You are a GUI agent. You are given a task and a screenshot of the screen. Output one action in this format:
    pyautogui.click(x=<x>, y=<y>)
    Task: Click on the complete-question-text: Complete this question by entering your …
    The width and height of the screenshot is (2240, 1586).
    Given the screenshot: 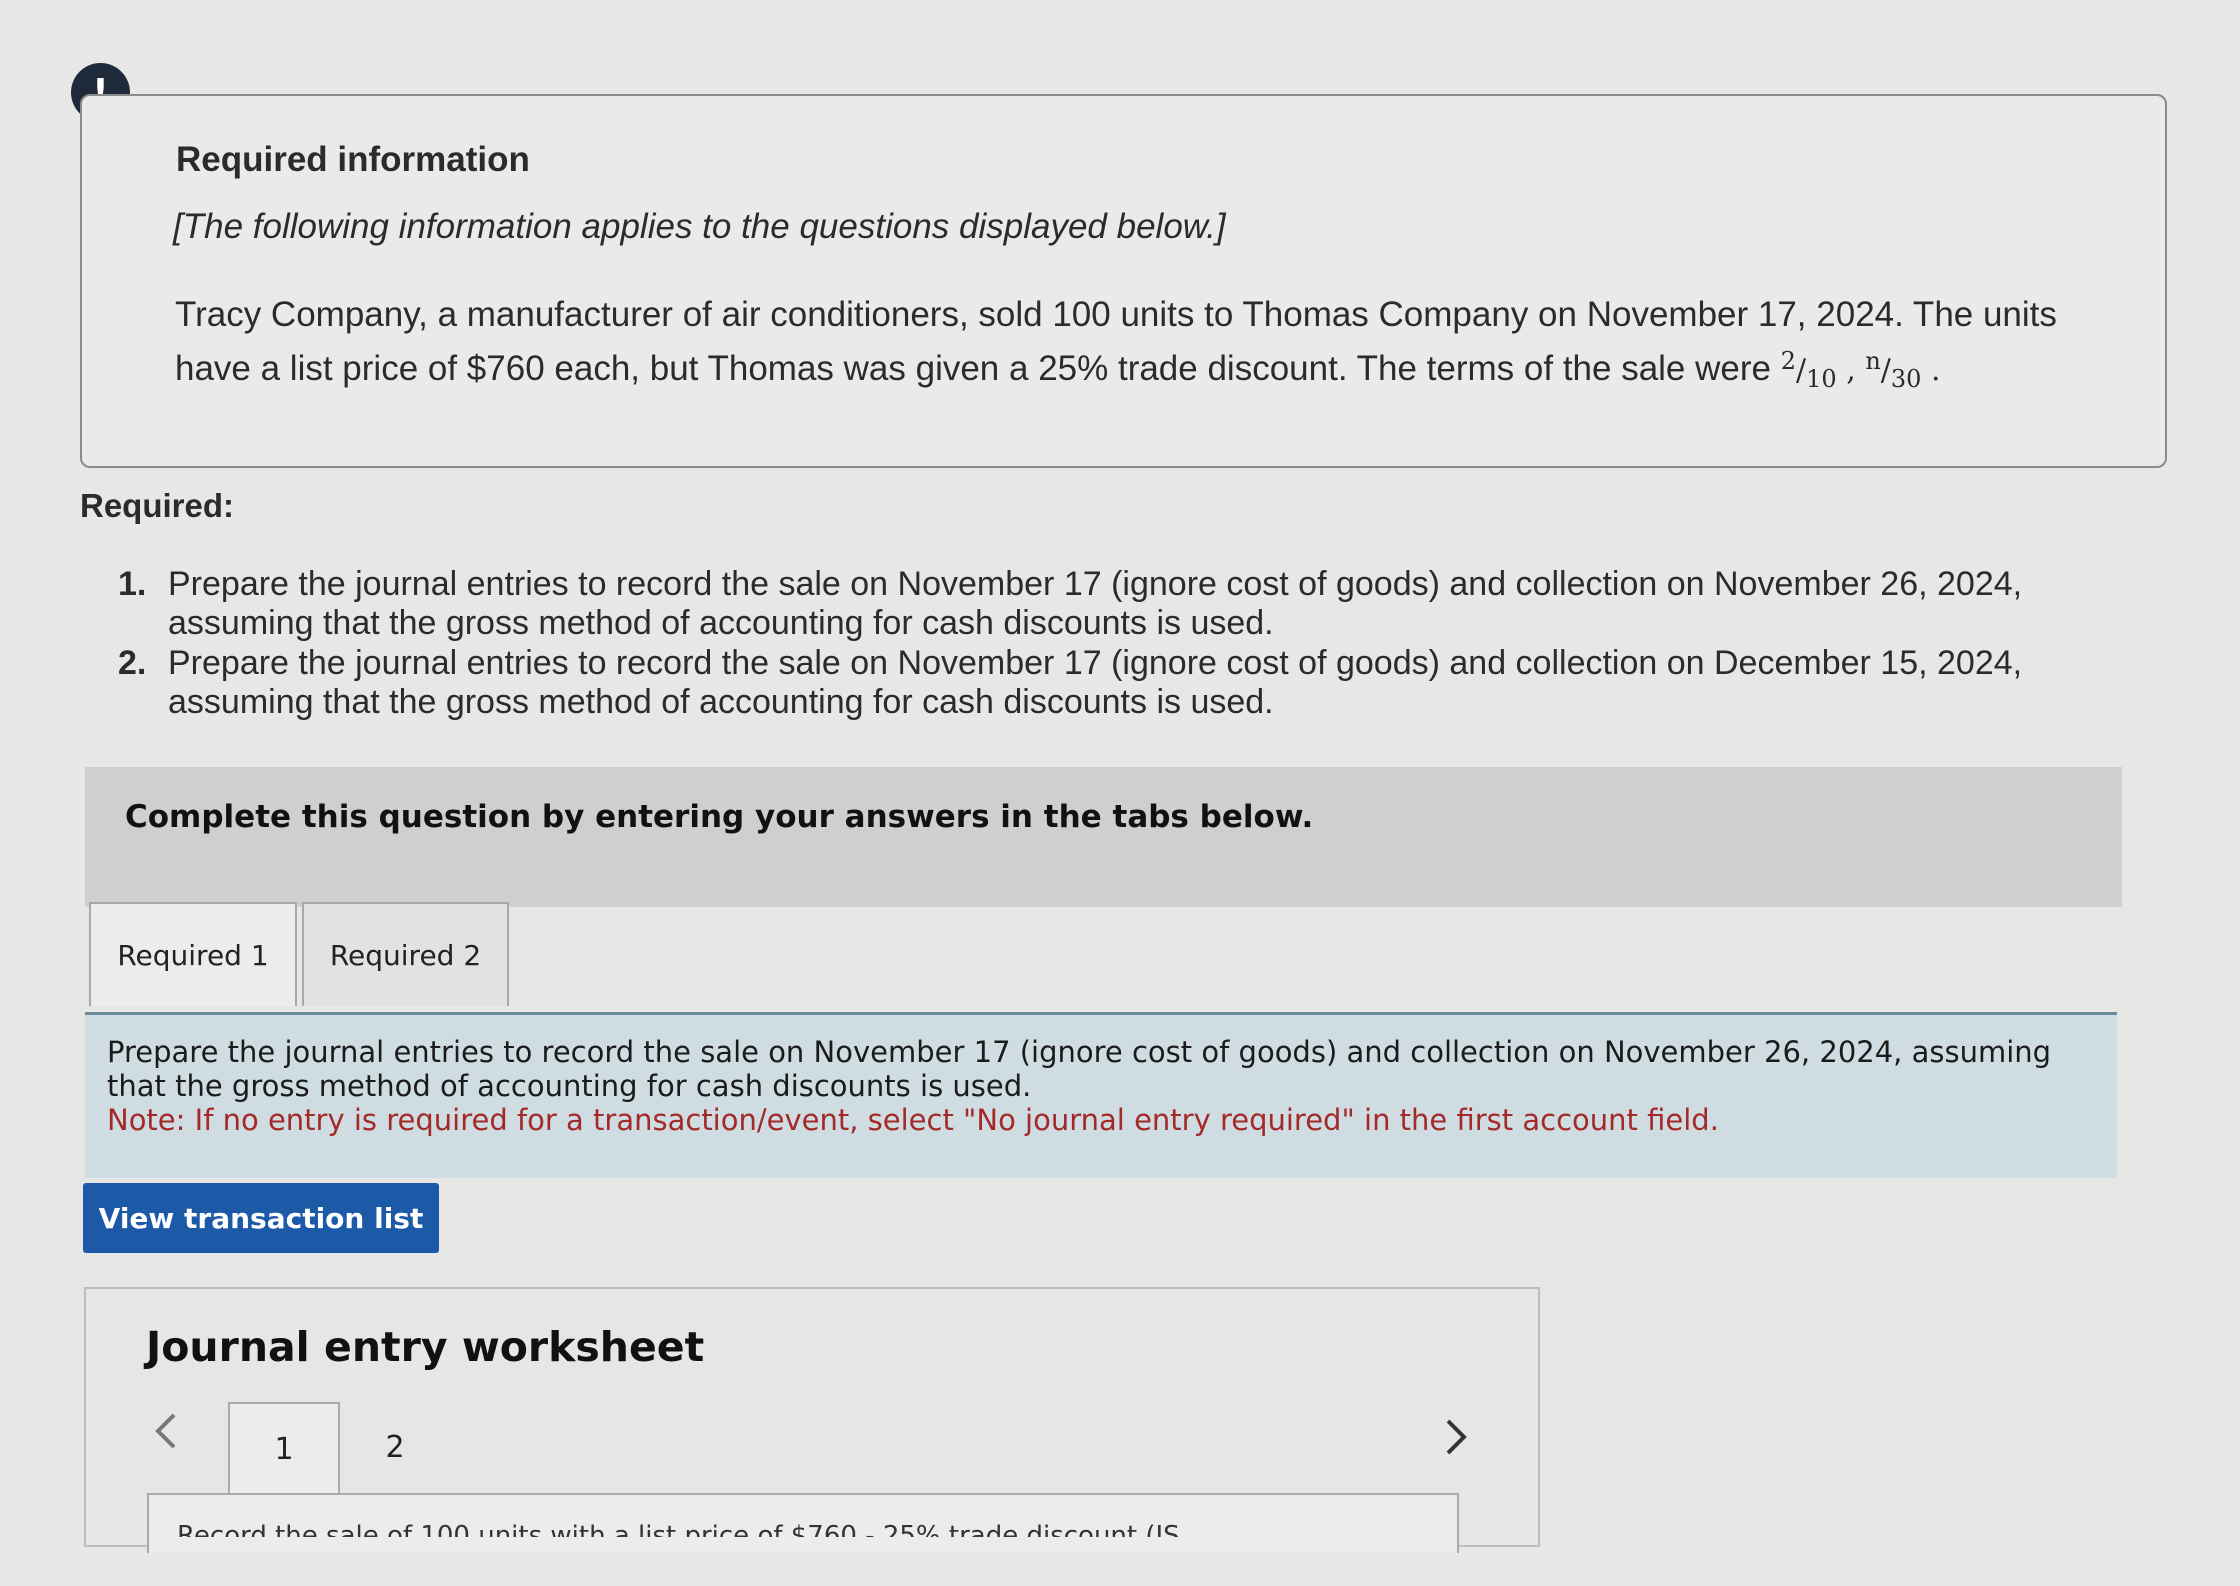 What is the action you would take?
    pyautogui.click(x=719, y=817)
    